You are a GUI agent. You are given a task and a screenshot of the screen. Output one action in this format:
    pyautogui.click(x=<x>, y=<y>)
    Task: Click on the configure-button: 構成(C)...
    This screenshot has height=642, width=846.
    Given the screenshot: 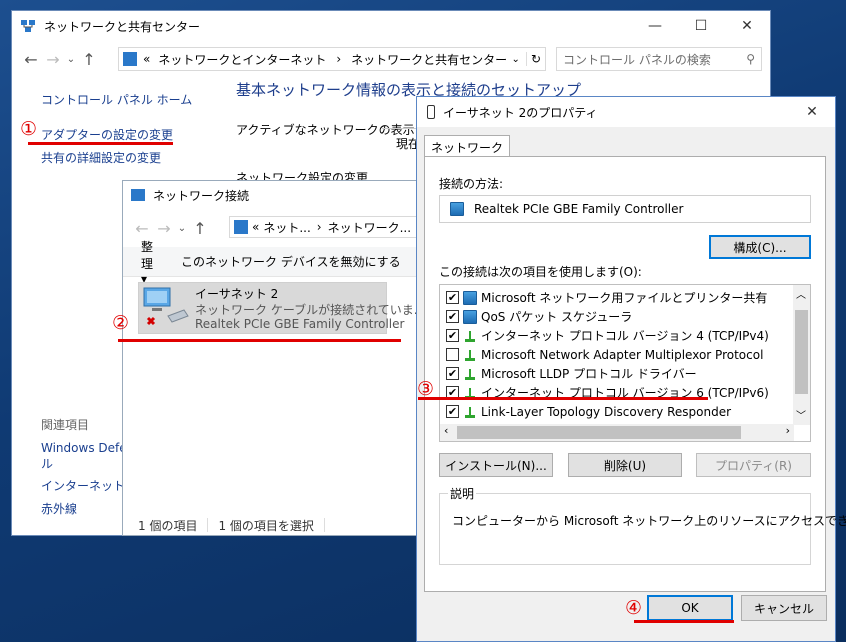 What is the action you would take?
    pyautogui.click(x=760, y=247)
    